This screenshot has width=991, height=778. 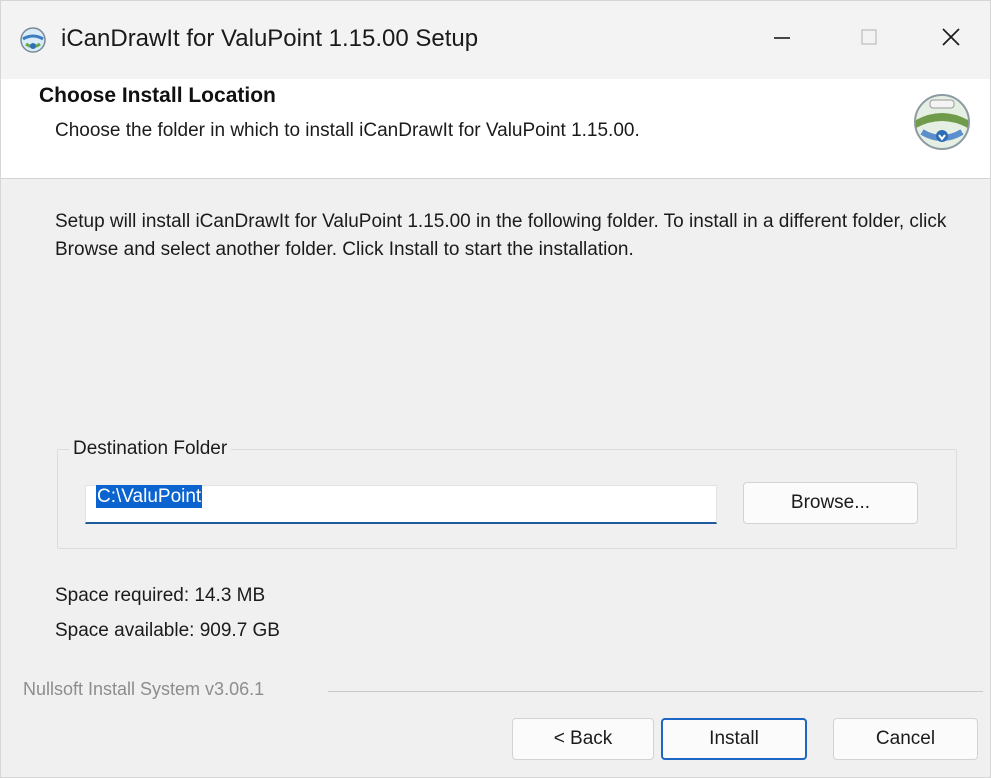 I want to click on window-title: iCanDrawIt for ValuPoint 1.15.00 Setup, so click(x=270, y=38).